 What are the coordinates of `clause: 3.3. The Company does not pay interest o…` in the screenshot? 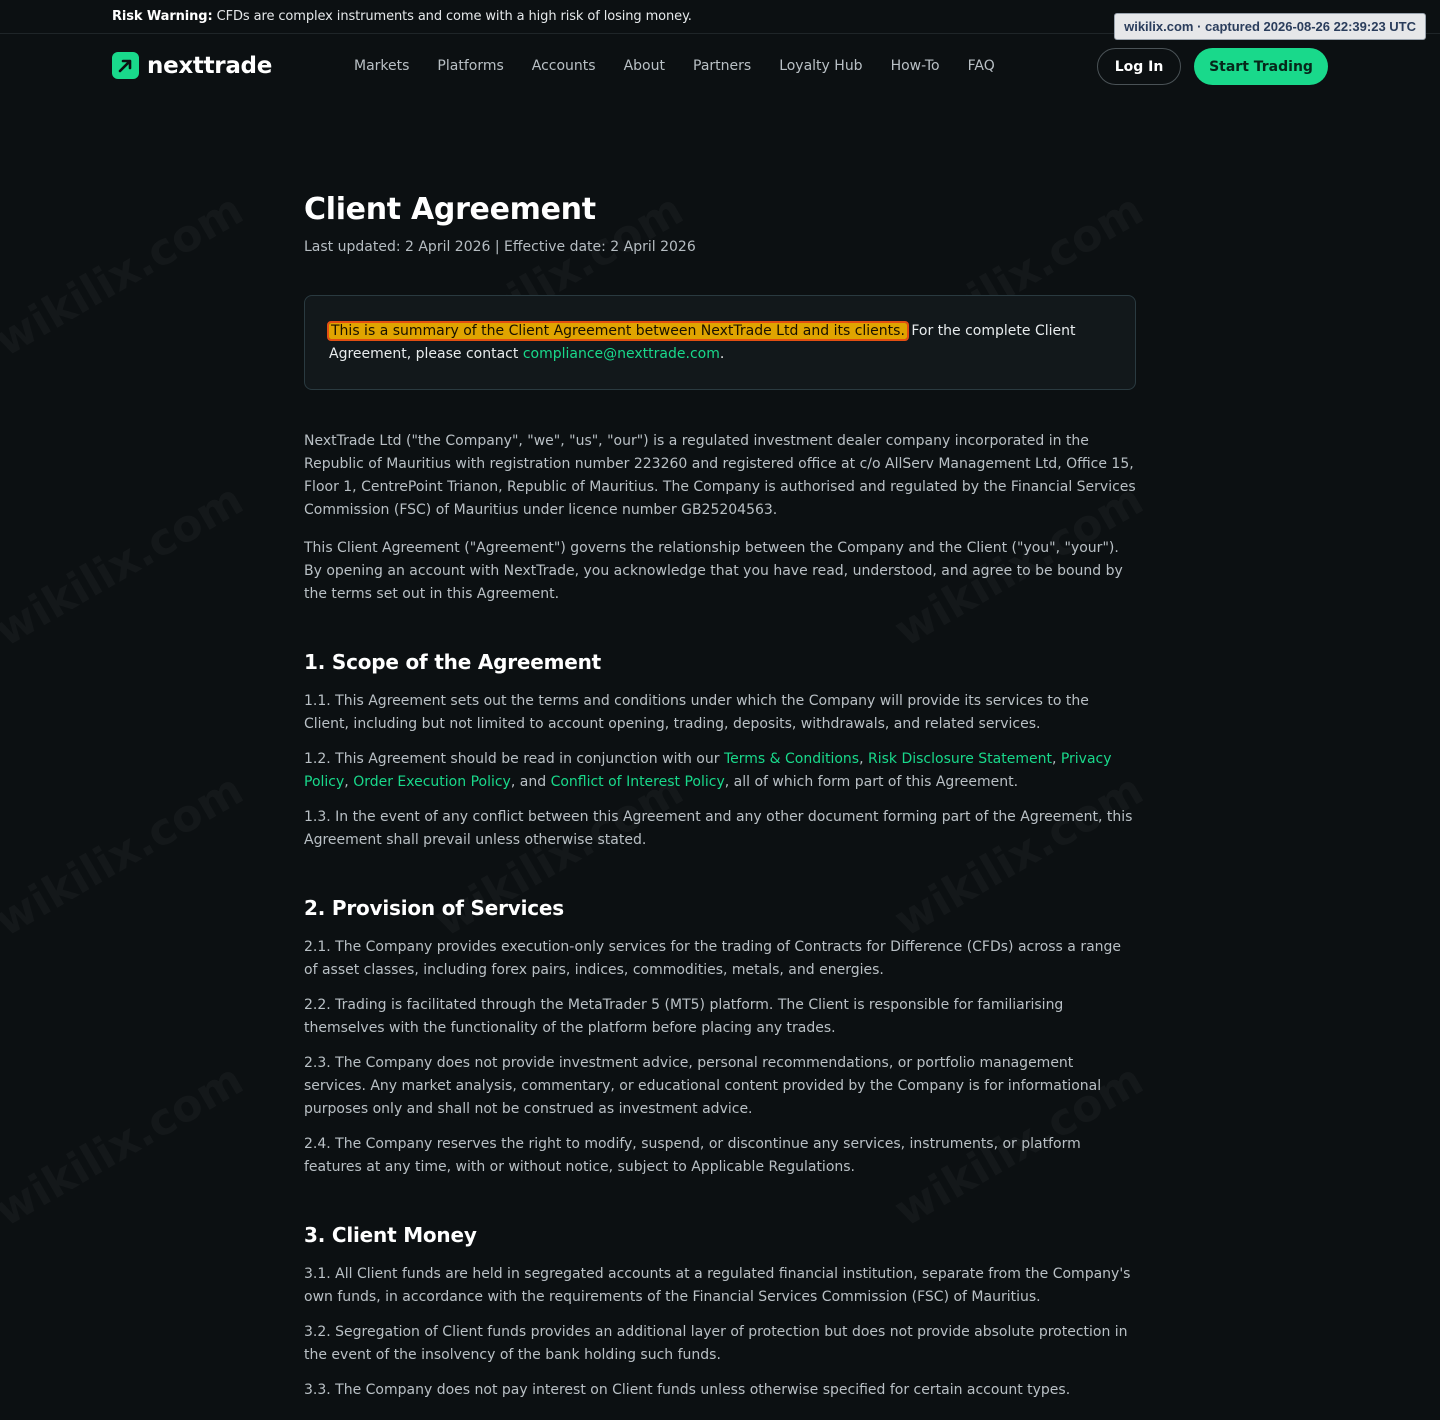 It's located at (687, 1390).